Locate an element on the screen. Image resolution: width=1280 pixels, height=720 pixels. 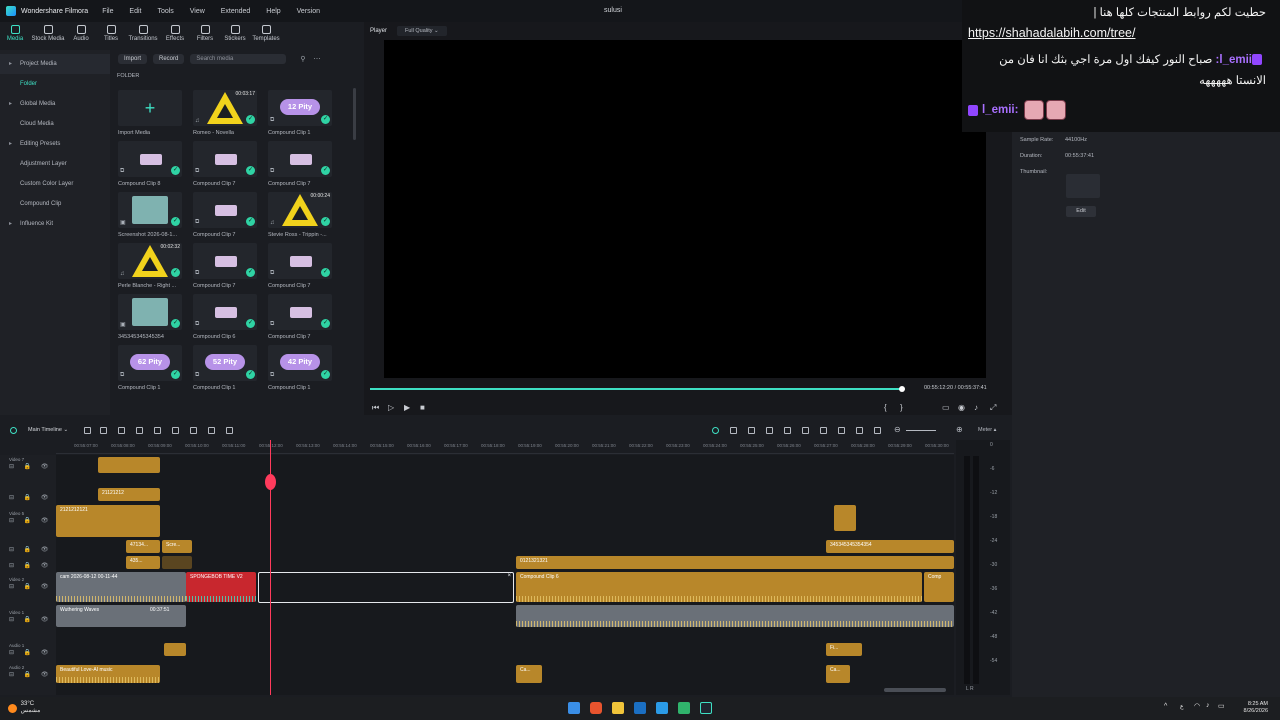
media-item: 52 Pity ⧉ ✓ Compound Clip 1 is located at coordinates (226, 370).